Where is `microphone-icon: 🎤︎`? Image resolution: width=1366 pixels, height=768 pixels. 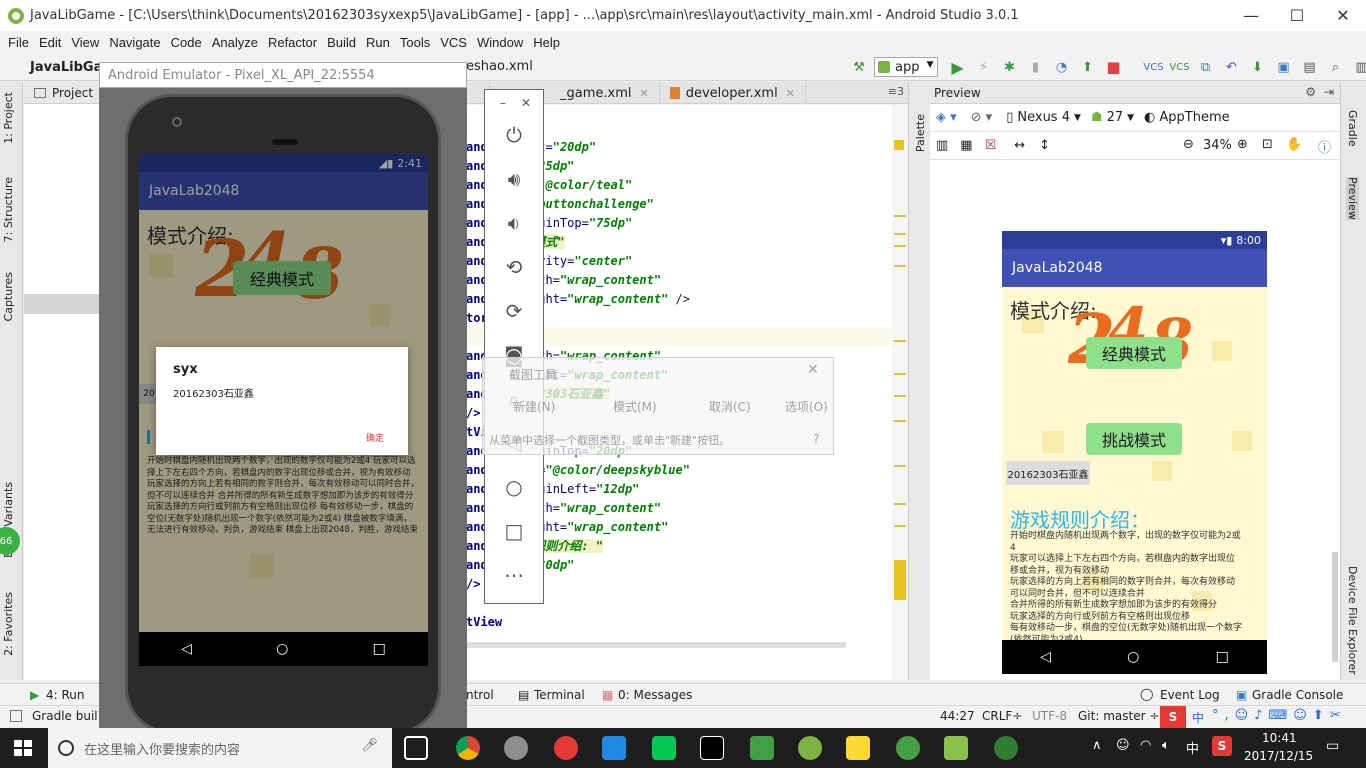 microphone-icon: 🎤︎ is located at coordinates (369, 745).